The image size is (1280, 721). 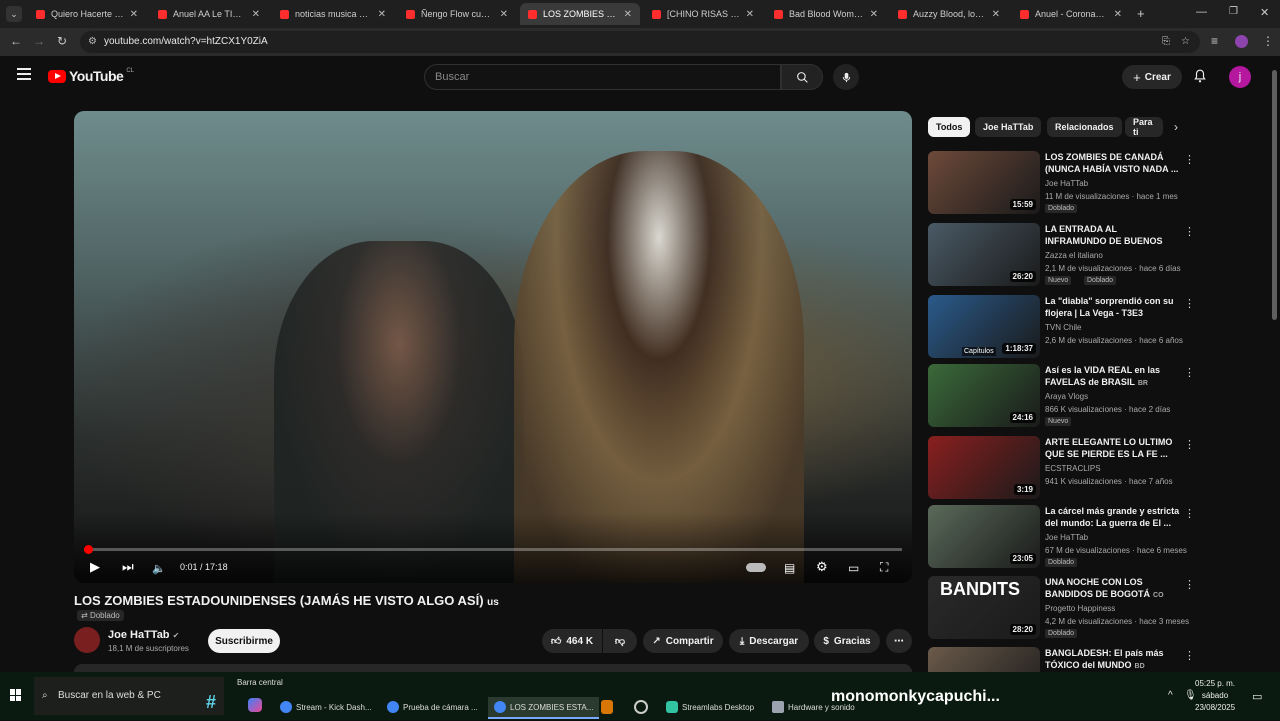 What do you see at coordinates (1241, 41) in the screenshot?
I see `profile-avatar-icon` at bounding box center [1241, 41].